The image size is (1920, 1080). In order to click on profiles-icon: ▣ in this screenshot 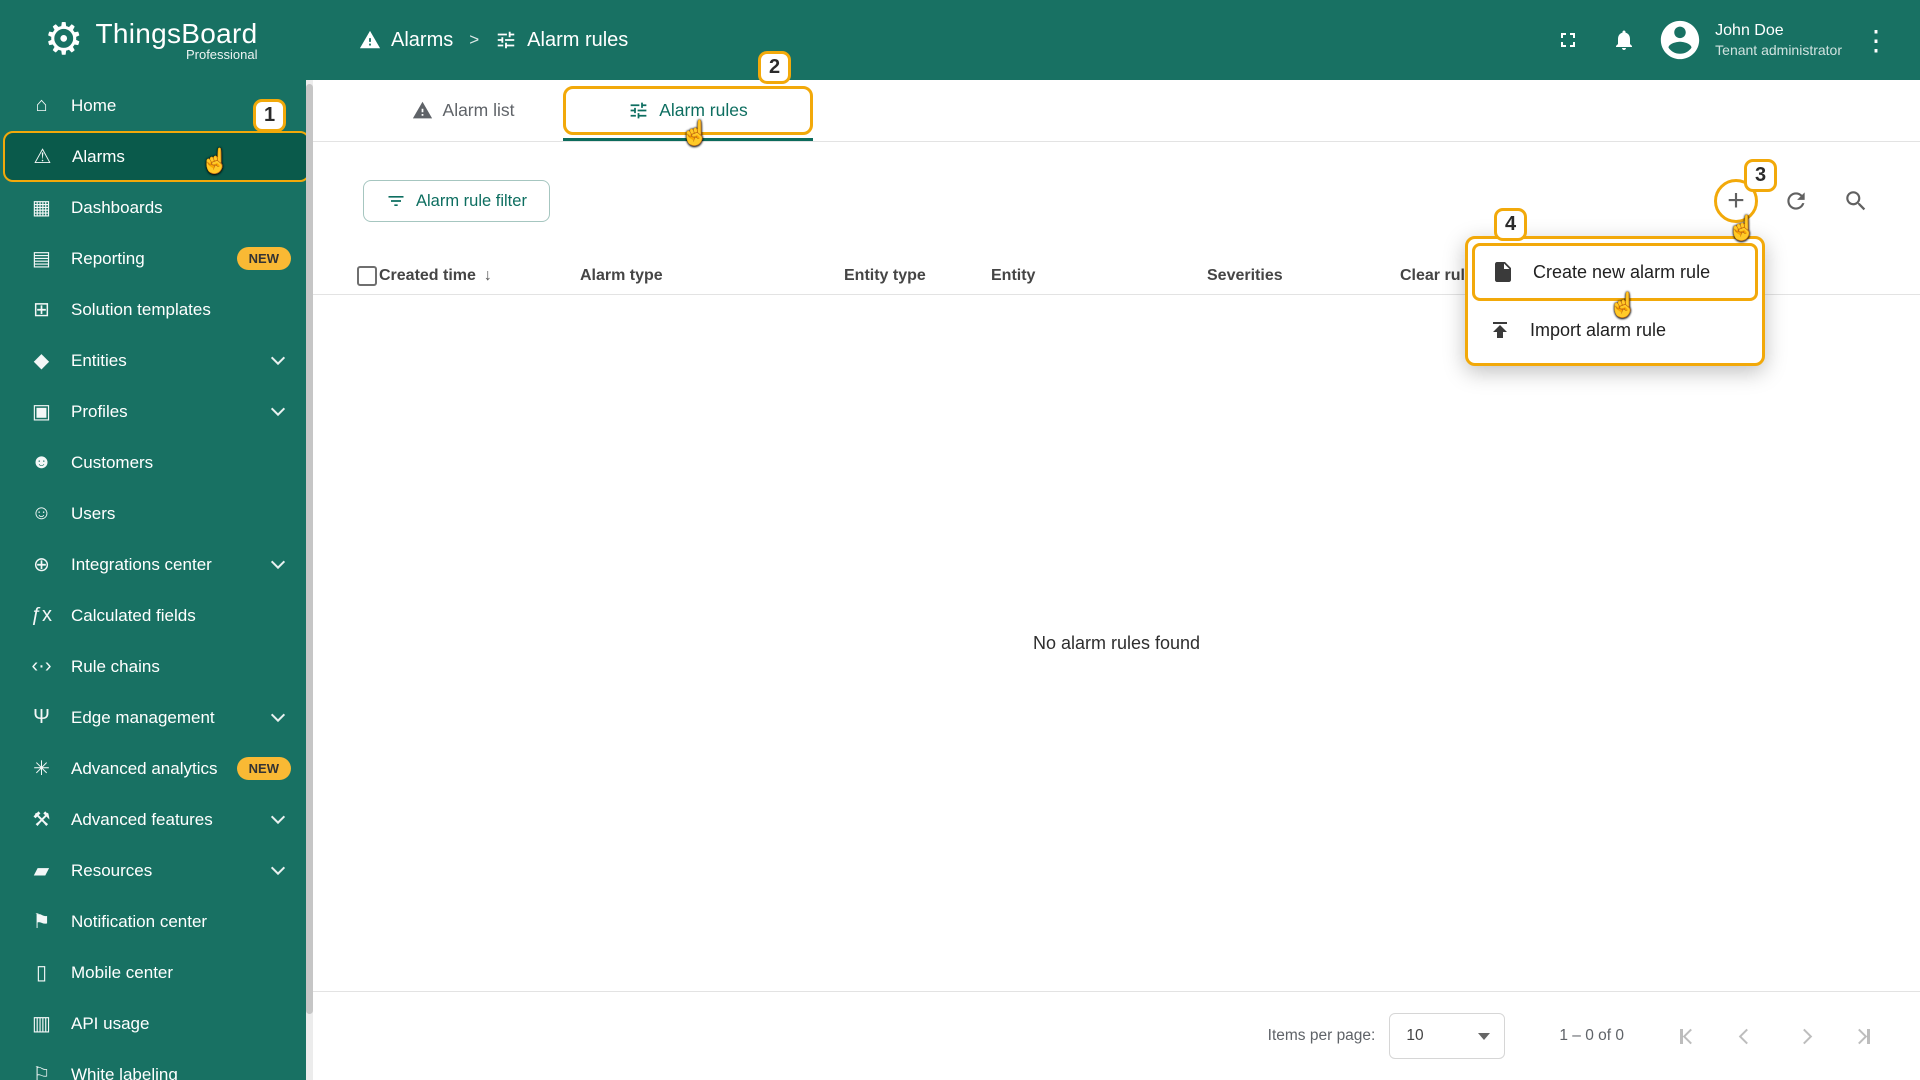, I will do `click(41, 412)`.